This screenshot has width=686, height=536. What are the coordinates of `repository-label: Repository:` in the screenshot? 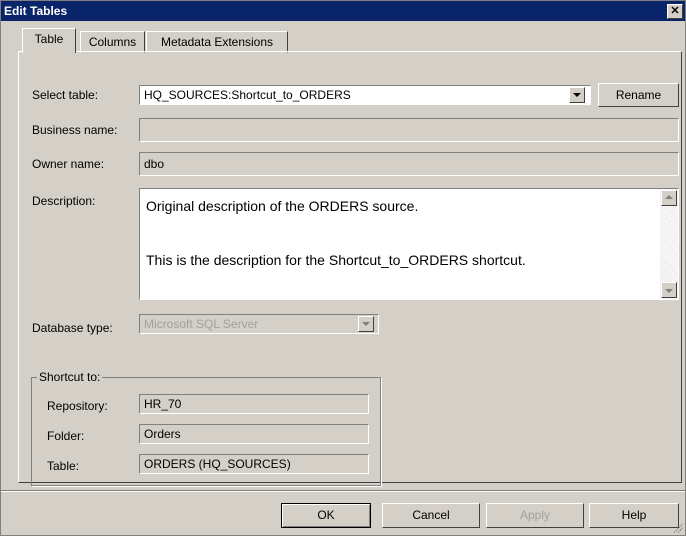 It's located at (77, 406).